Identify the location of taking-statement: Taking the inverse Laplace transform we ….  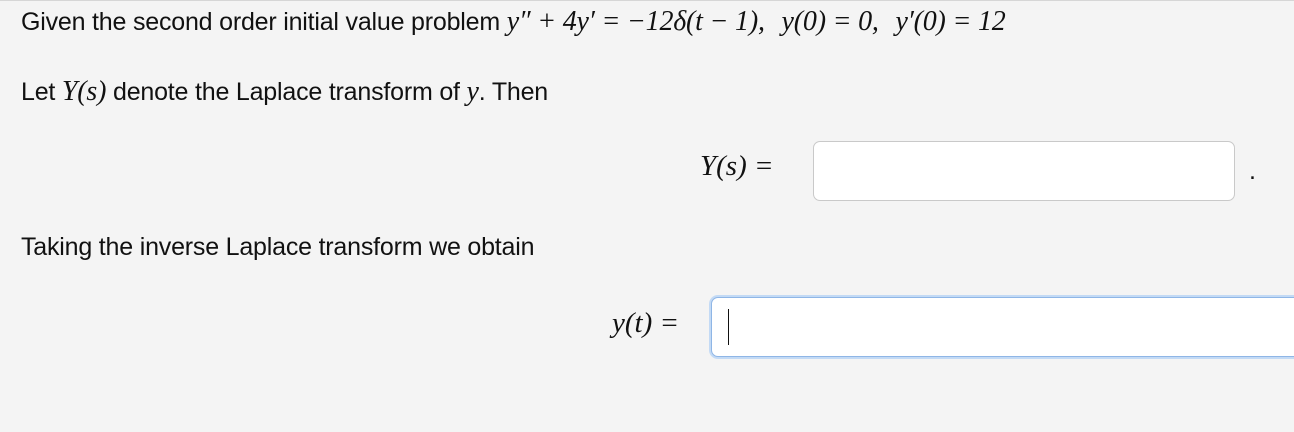
(278, 247).